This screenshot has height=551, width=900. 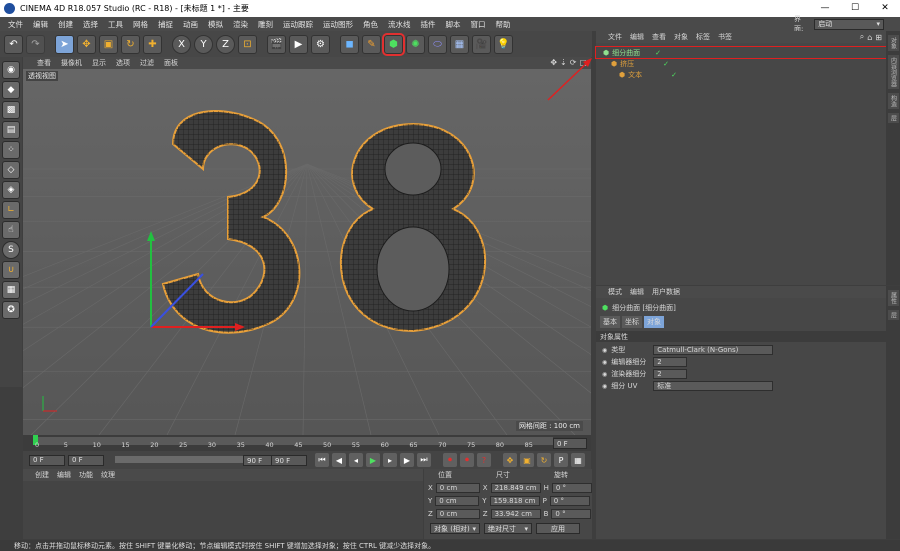 I want to click on attr-value-field: 2, so click(x=670, y=362).